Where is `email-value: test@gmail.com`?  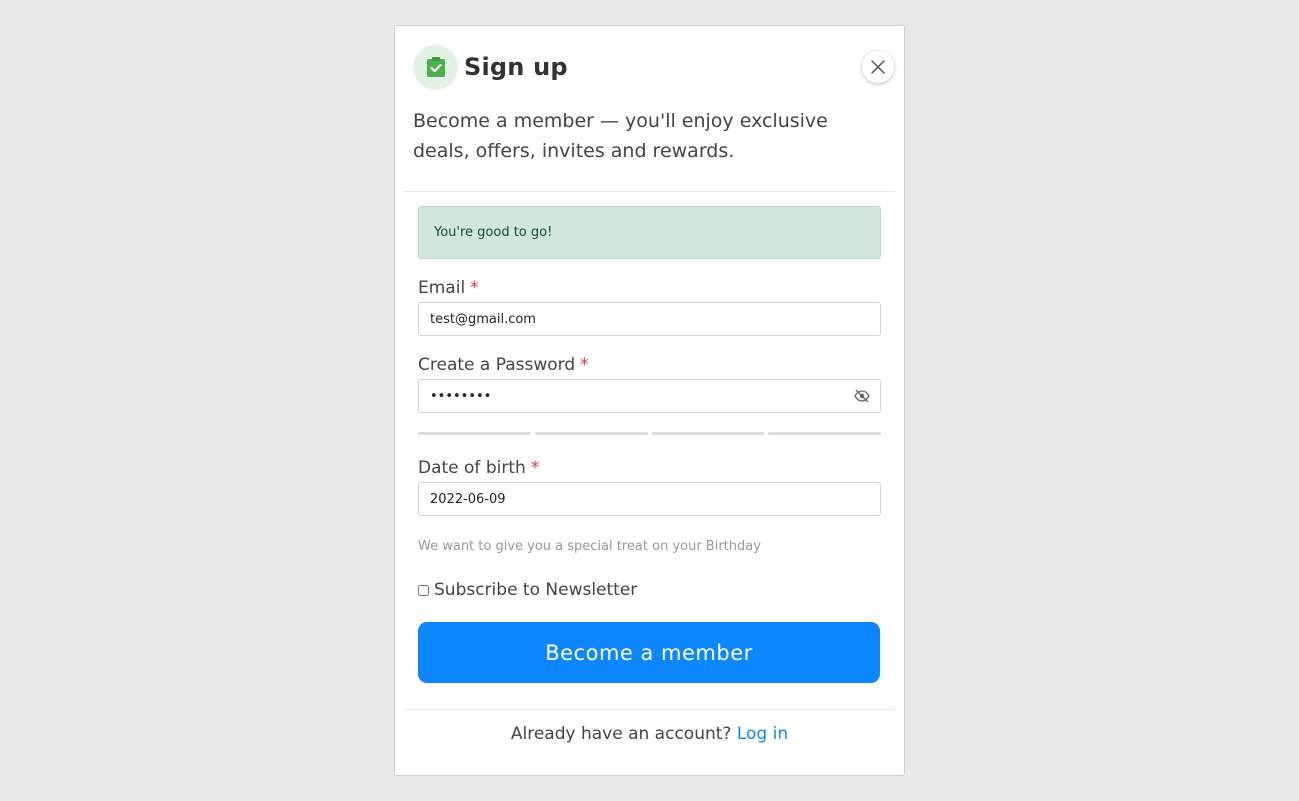 email-value: test@gmail.com is located at coordinates (483, 319).